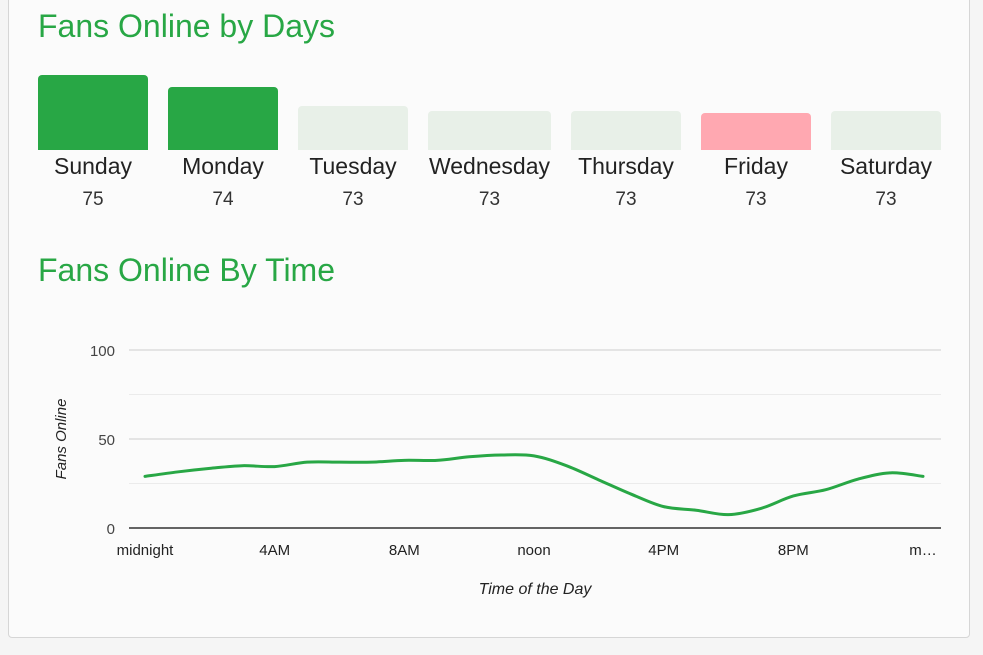 This screenshot has height=655, width=983. Describe the element at coordinates (626, 166) in the screenshot. I see `day-label: Thursday` at that location.